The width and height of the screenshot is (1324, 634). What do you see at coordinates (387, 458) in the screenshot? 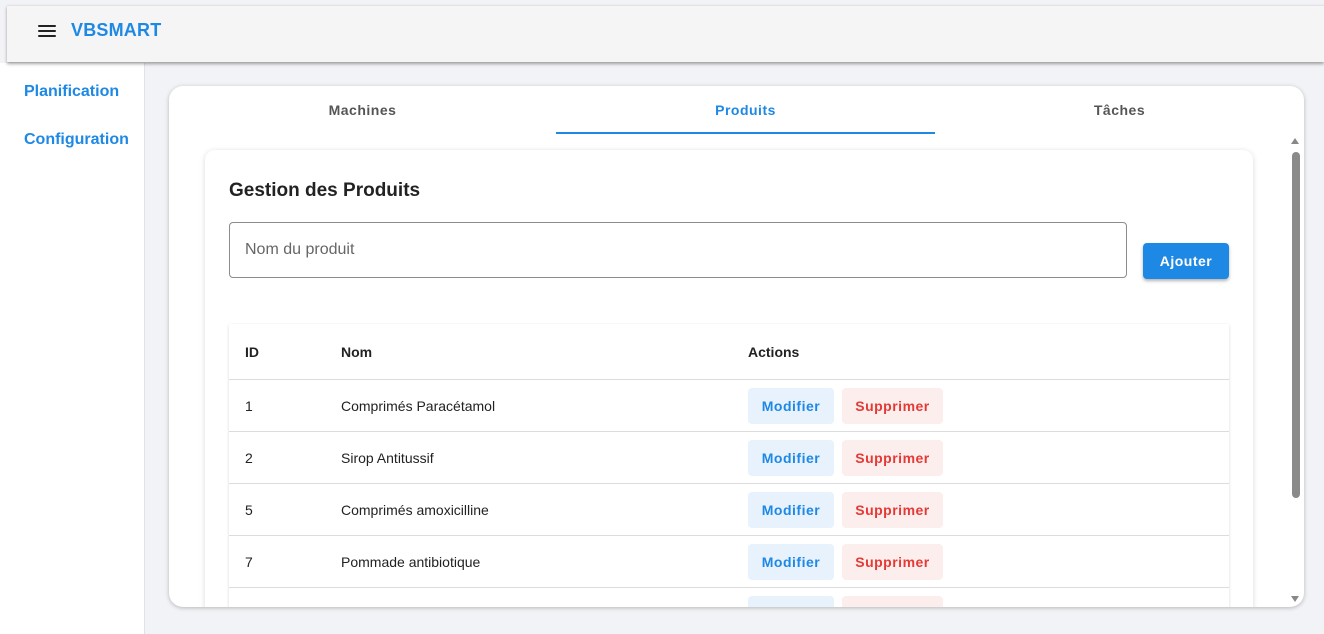
I see `row-name: Sirop Antitussif` at bounding box center [387, 458].